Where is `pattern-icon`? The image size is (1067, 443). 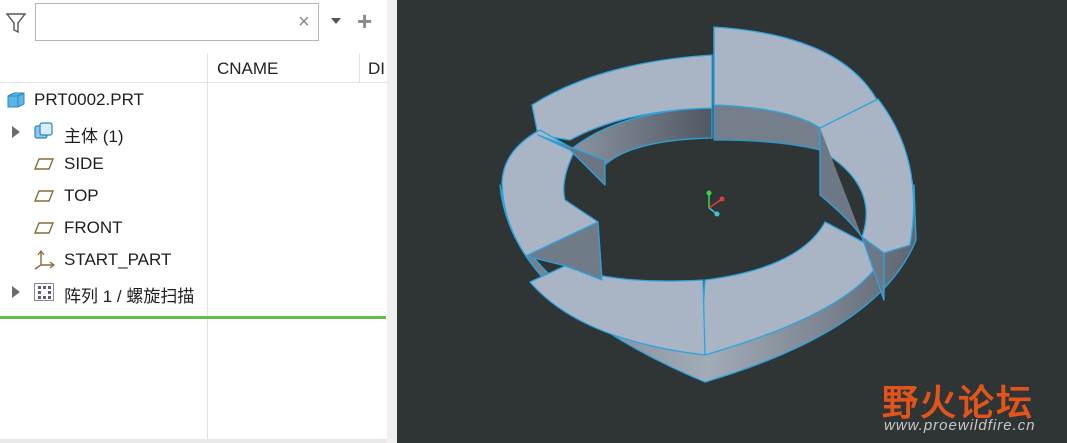 pattern-icon is located at coordinates (44, 292).